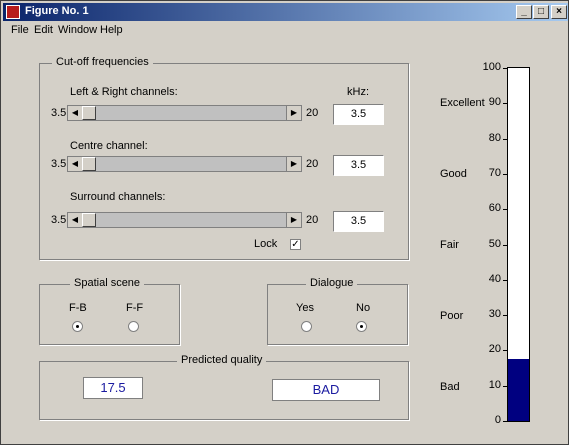  Describe the element at coordinates (312, 220) in the screenshot. I see `surround-max: 20` at that location.